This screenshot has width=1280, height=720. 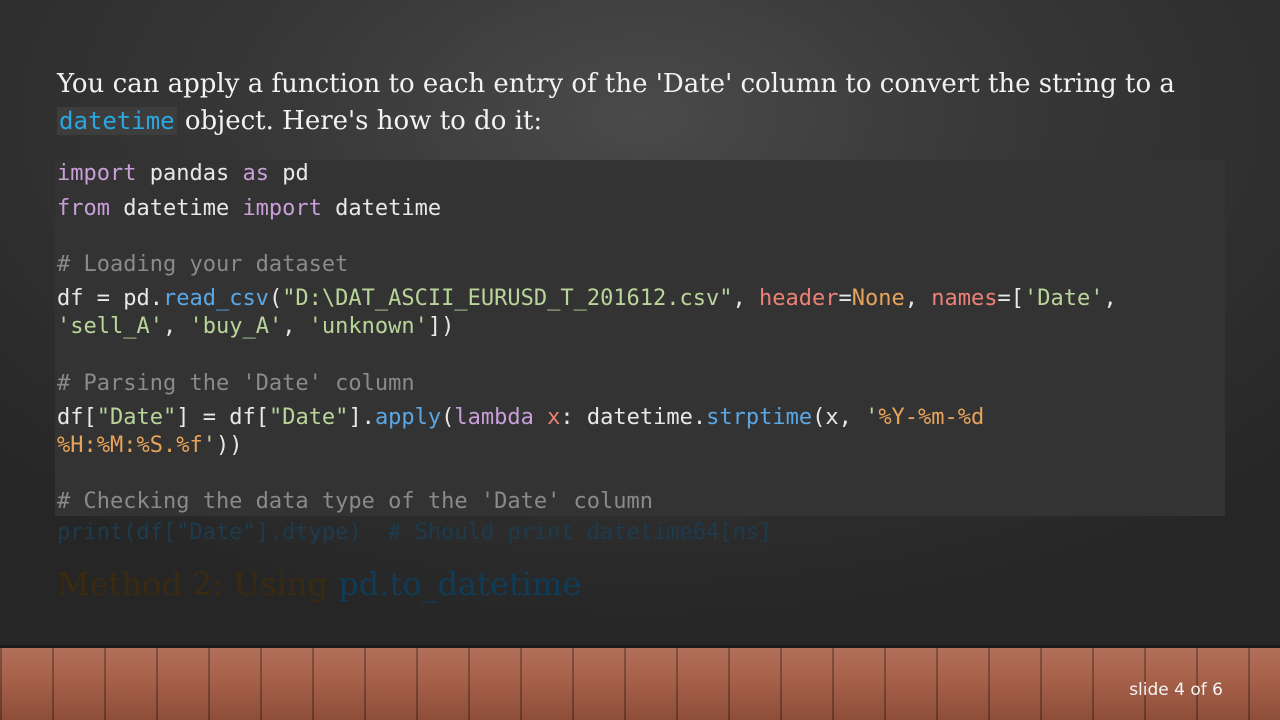 I want to click on code-token: 'Date', so click(x=1063, y=298).